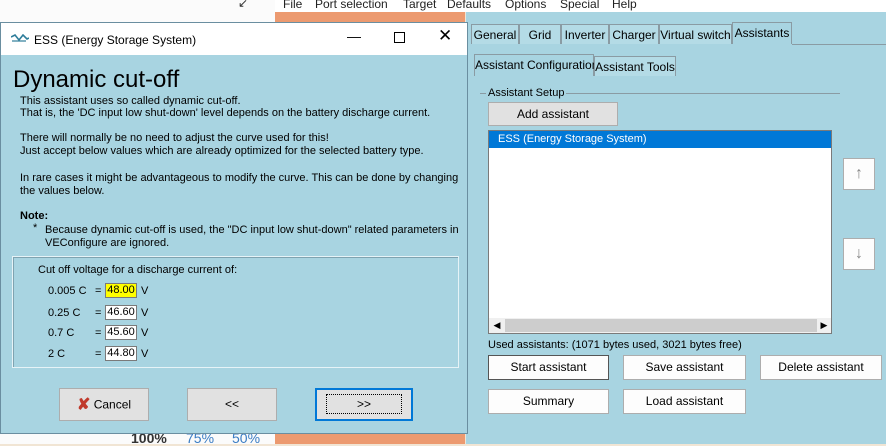 The width and height of the screenshot is (886, 446). What do you see at coordinates (292, 5) in the screenshot?
I see `menu-file: File` at bounding box center [292, 5].